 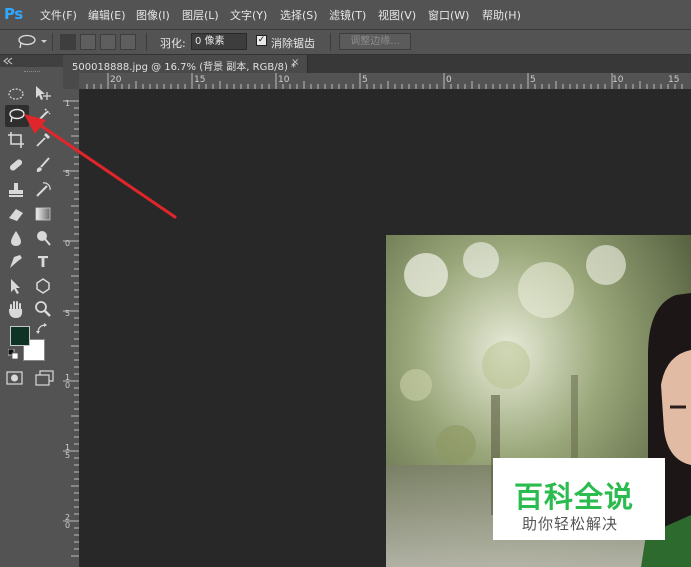 What do you see at coordinates (248, 15) in the screenshot?
I see `menu-type: 文字(Y)` at bounding box center [248, 15].